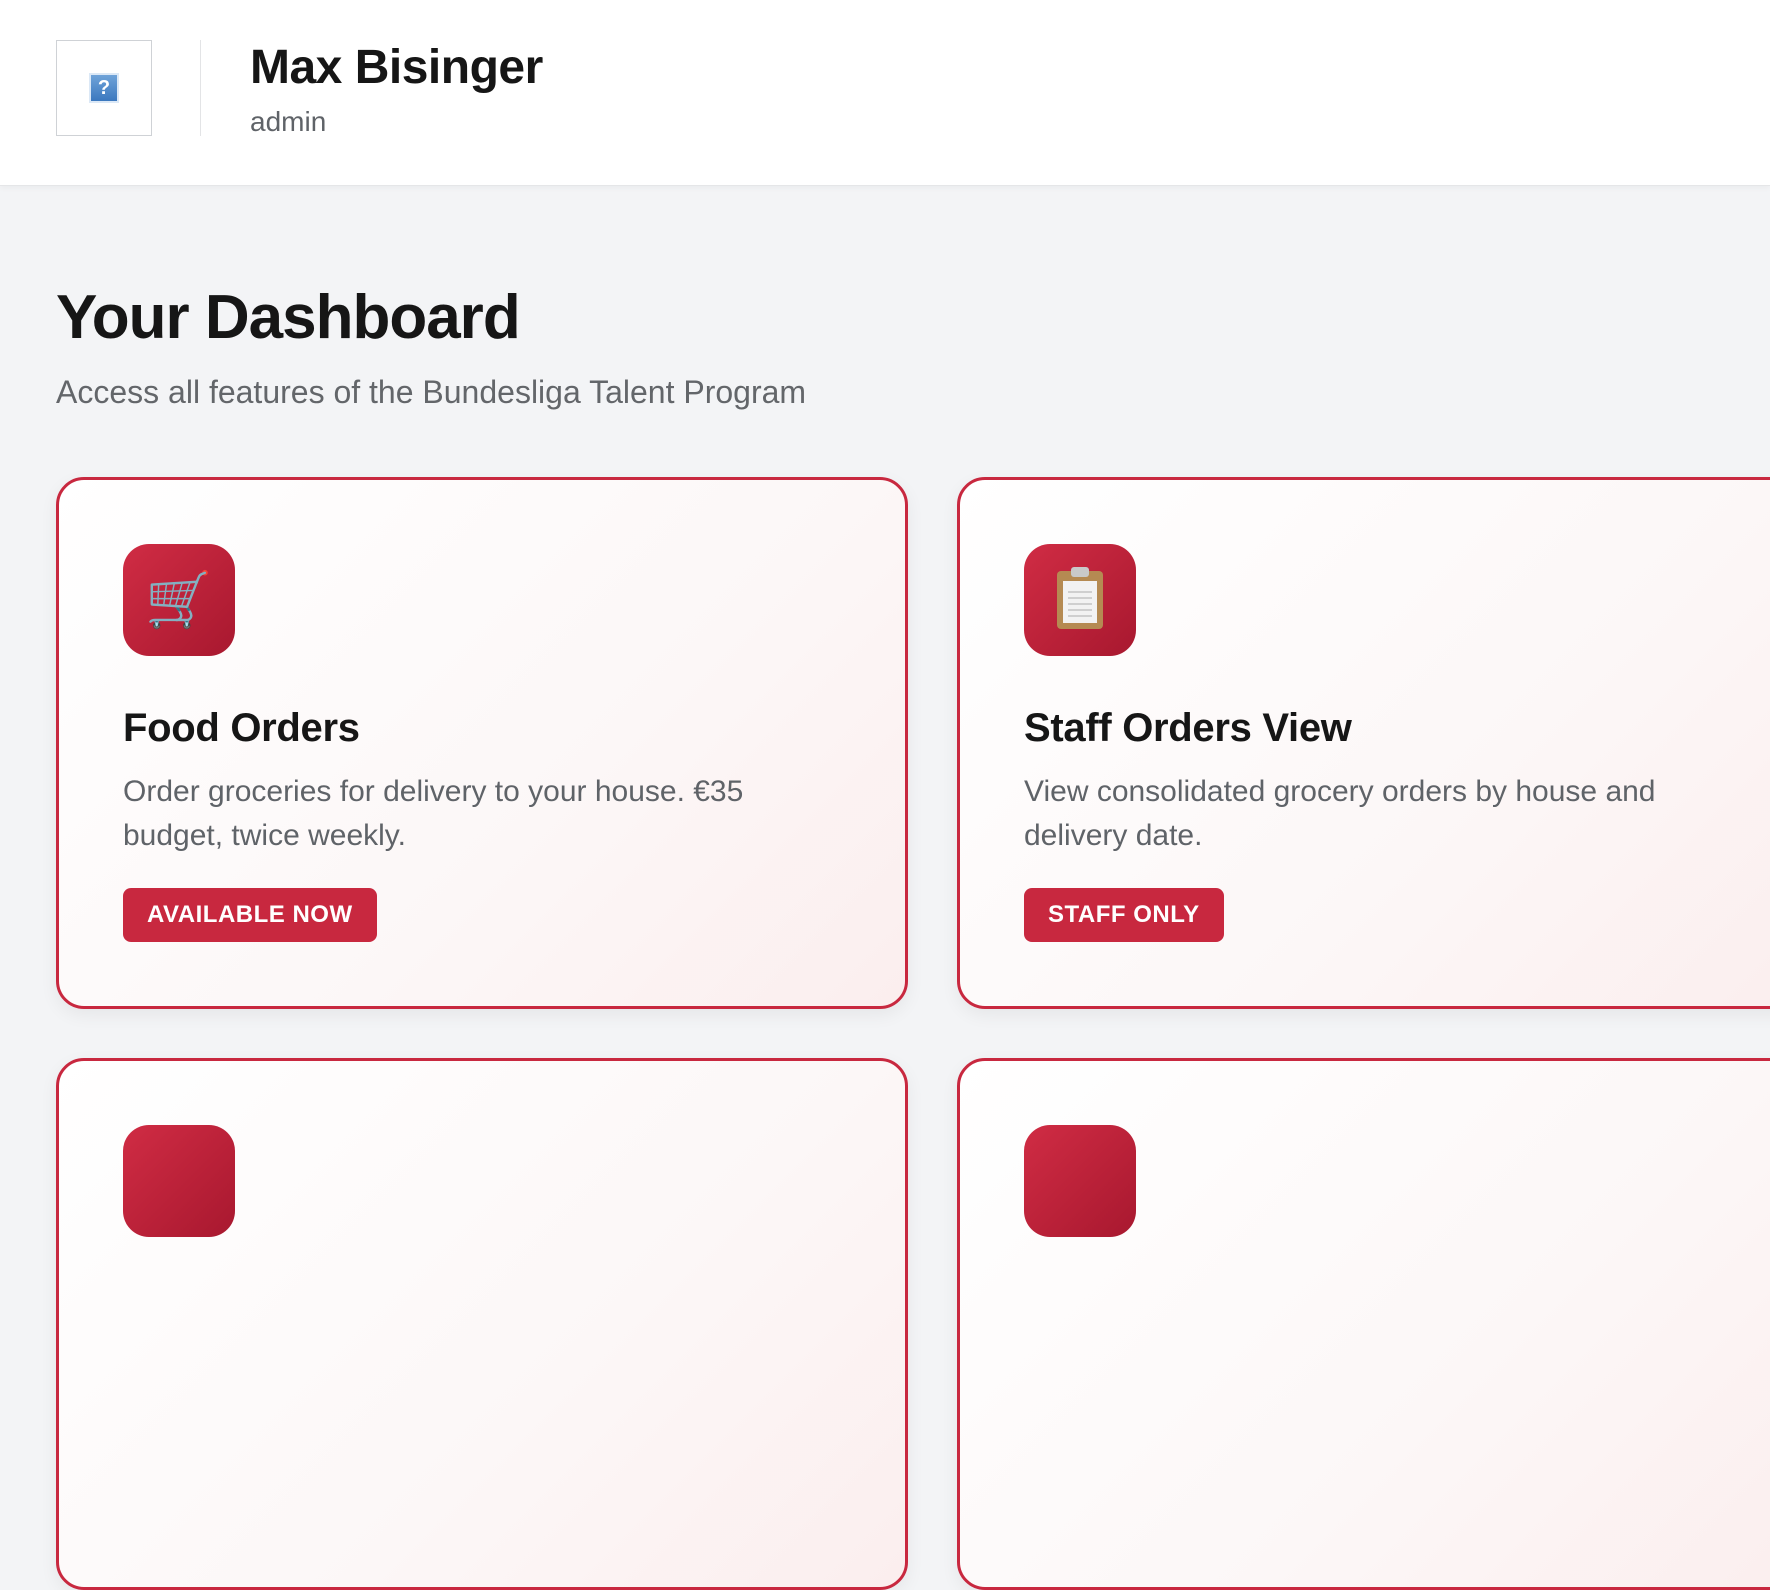 The image size is (1770, 1590). I want to click on user-role: admin, so click(288, 121).